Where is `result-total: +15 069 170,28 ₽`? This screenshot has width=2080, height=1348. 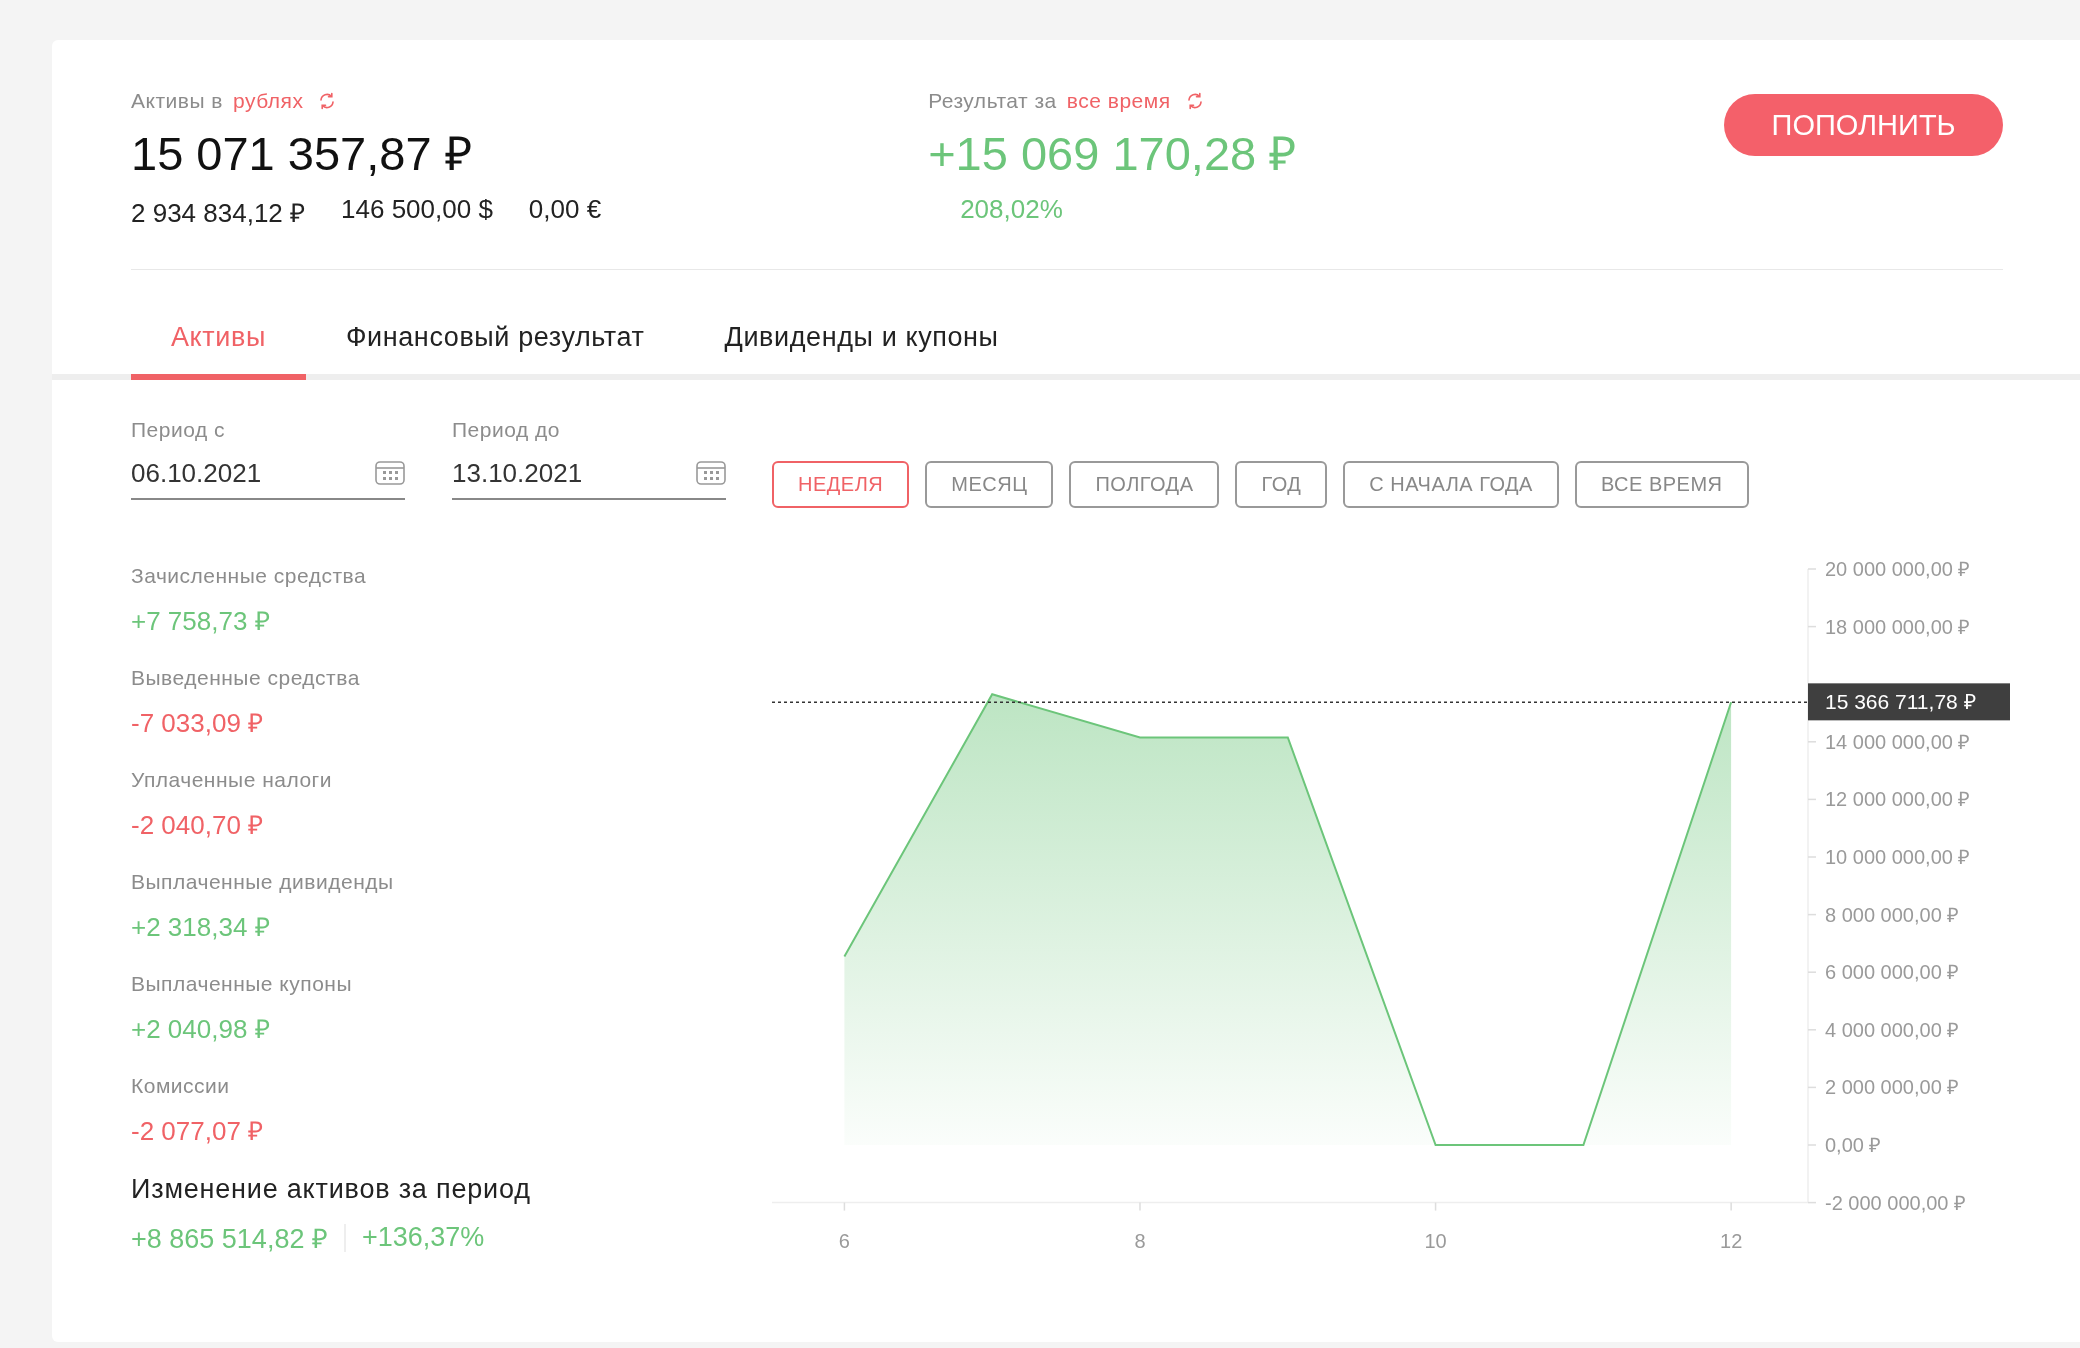 result-total: +15 069 170,28 ₽ is located at coordinates (1113, 154).